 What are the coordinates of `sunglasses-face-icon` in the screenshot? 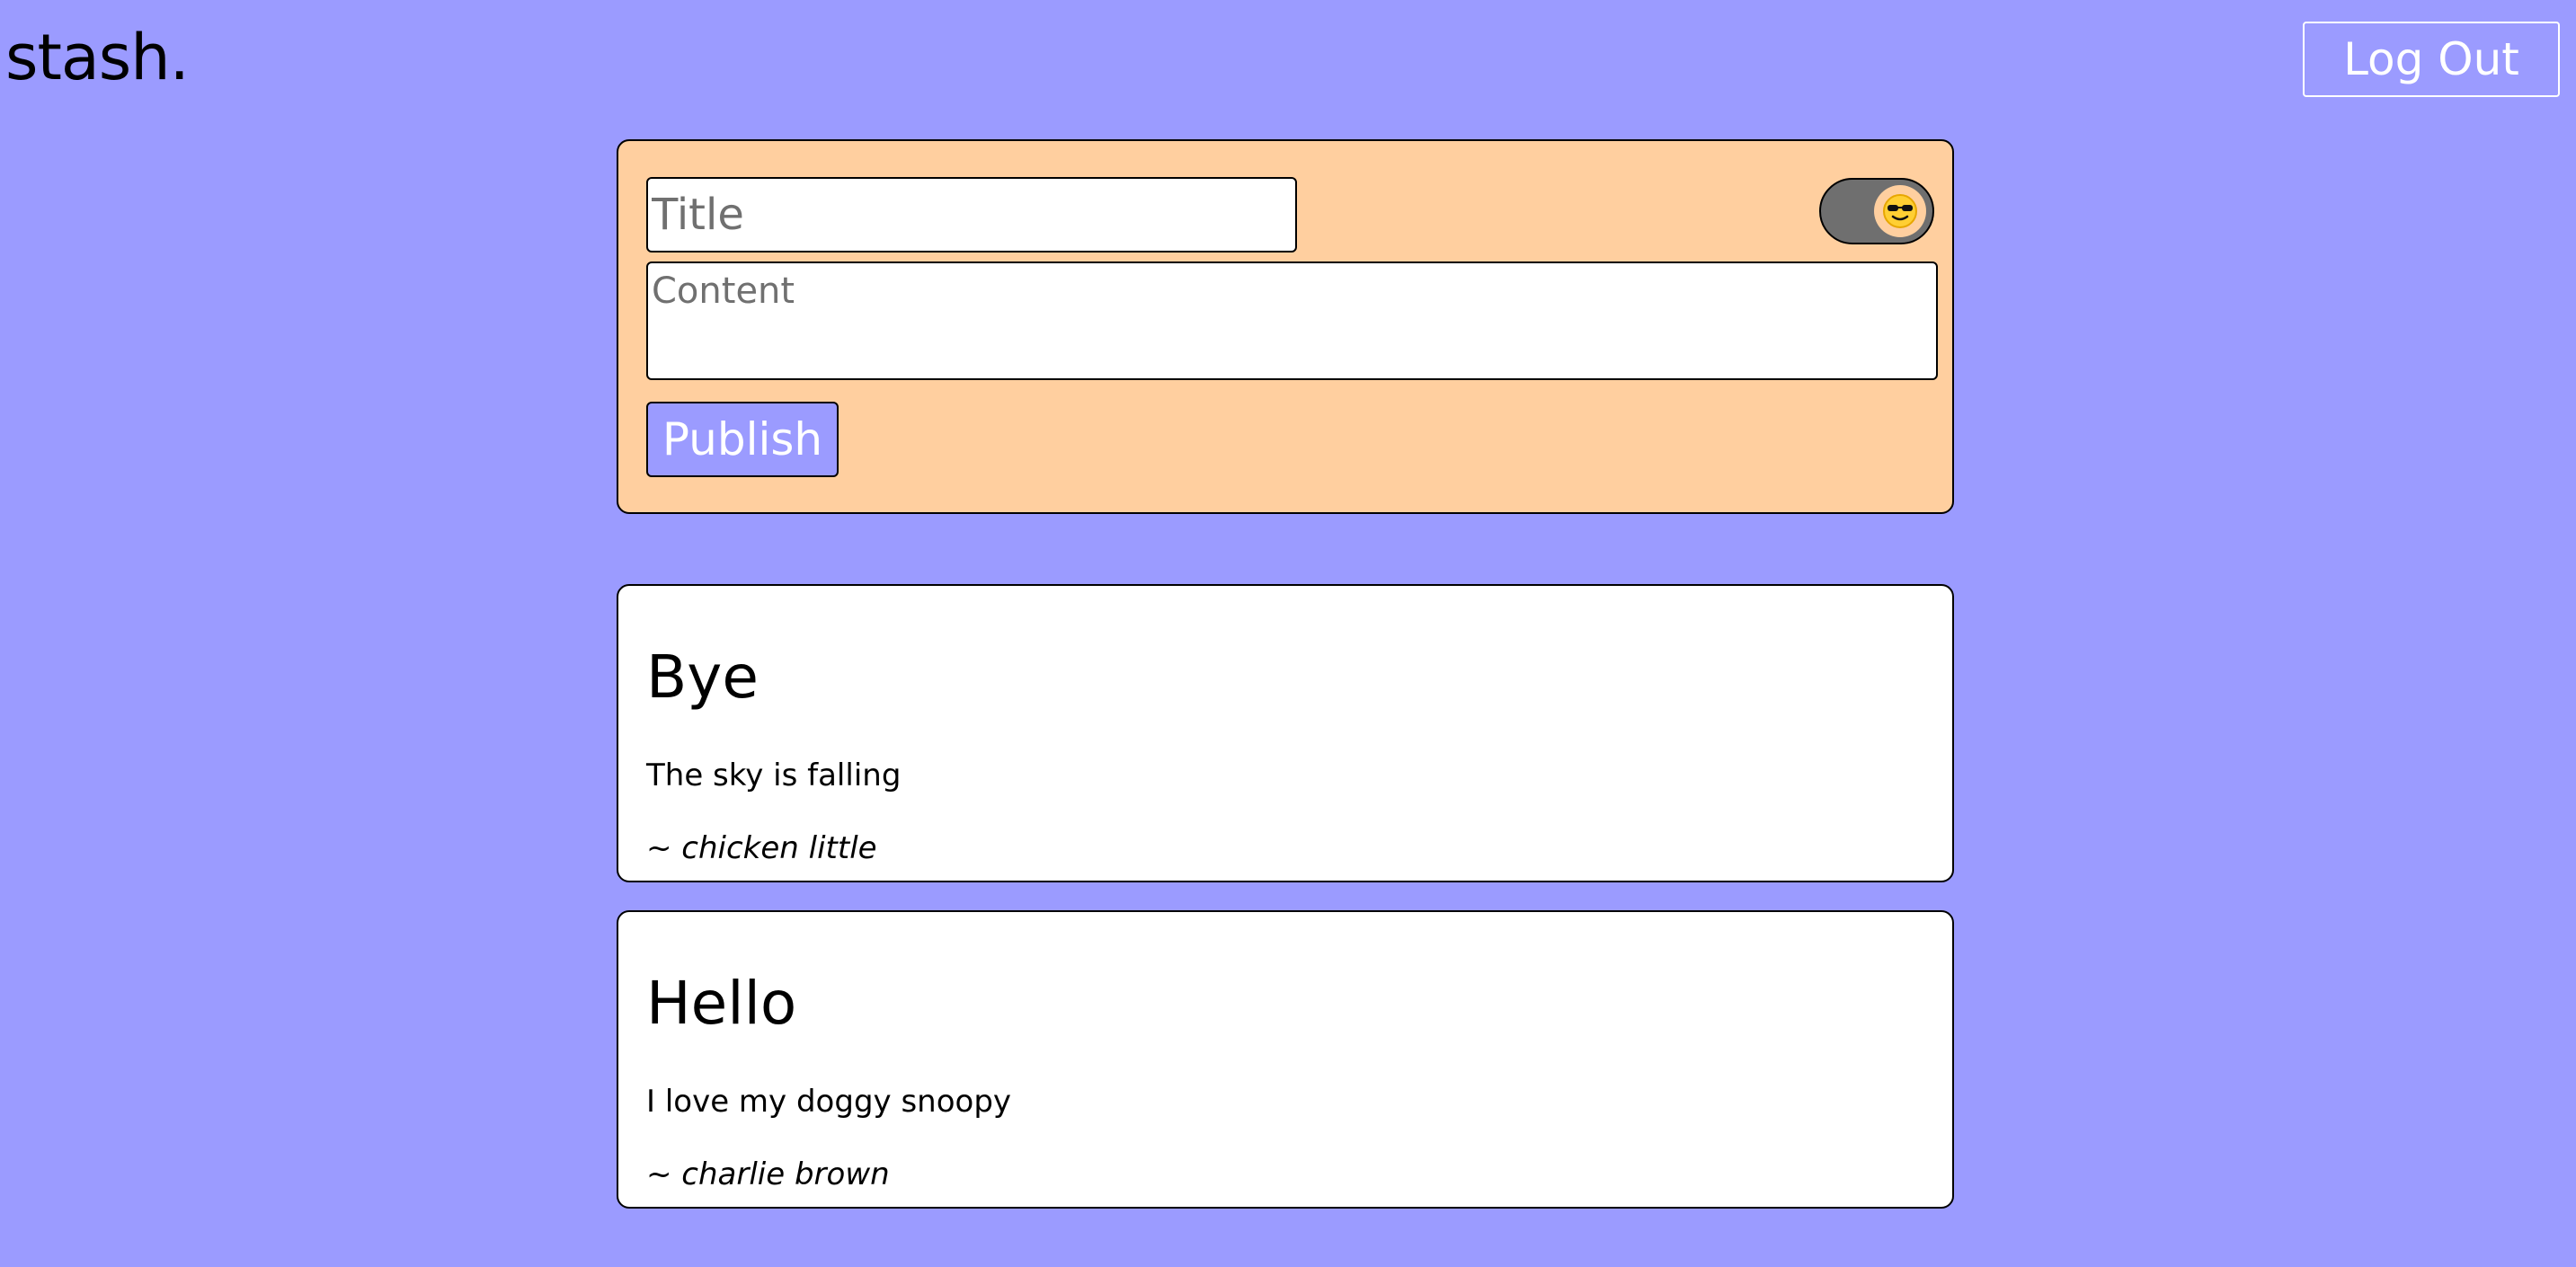 It's located at (1900, 211).